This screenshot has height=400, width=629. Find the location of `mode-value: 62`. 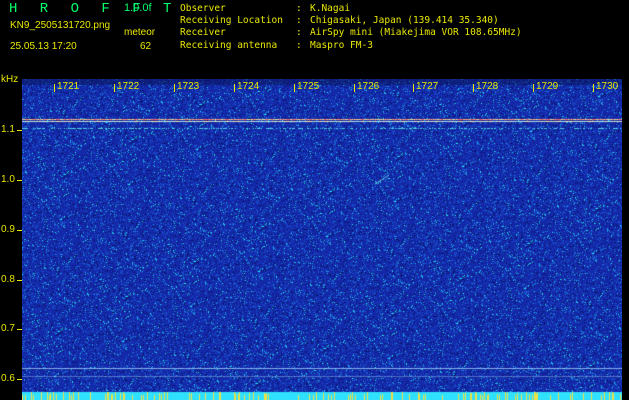

mode-value: 62 is located at coordinates (146, 46).